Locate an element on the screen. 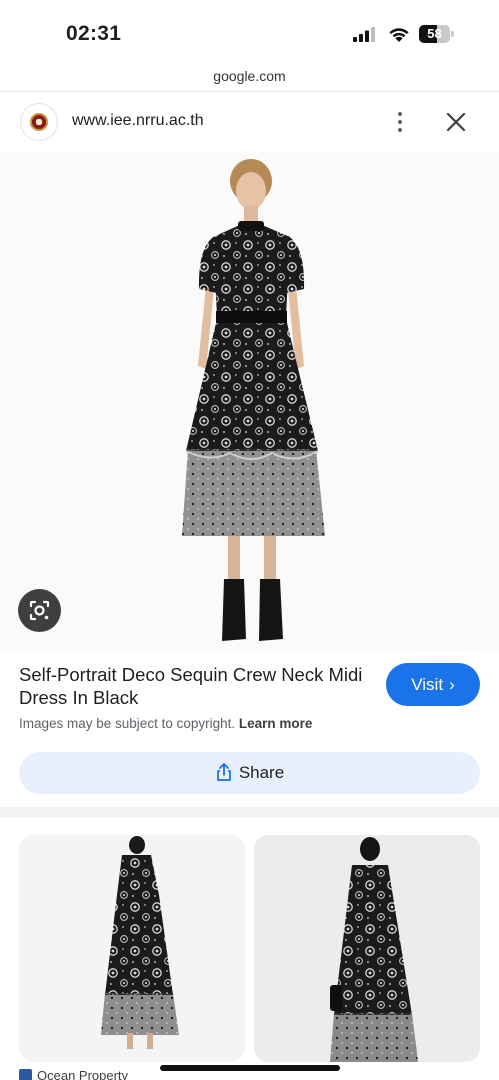 The width and height of the screenshot is (499, 1080). lens-button is located at coordinates (39, 610).